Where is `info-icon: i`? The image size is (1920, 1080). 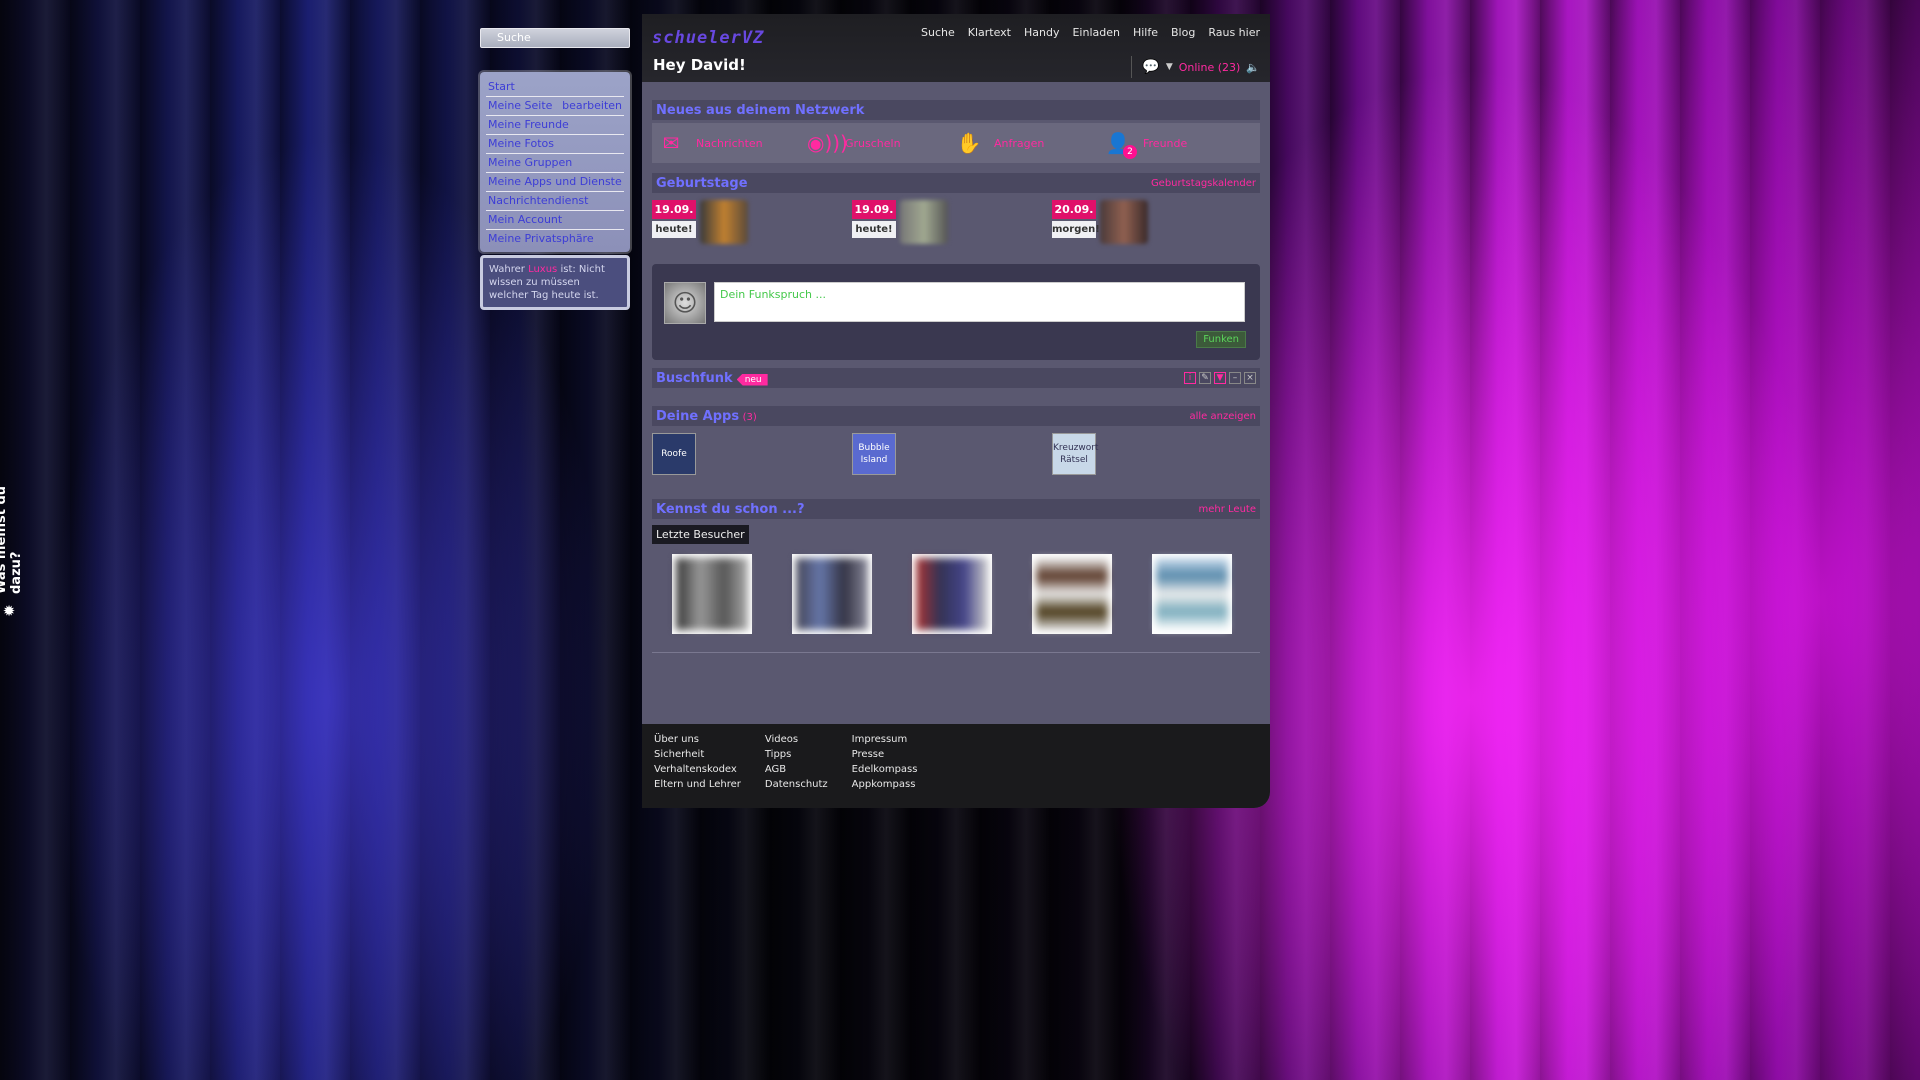
info-icon: i is located at coordinates (1190, 378).